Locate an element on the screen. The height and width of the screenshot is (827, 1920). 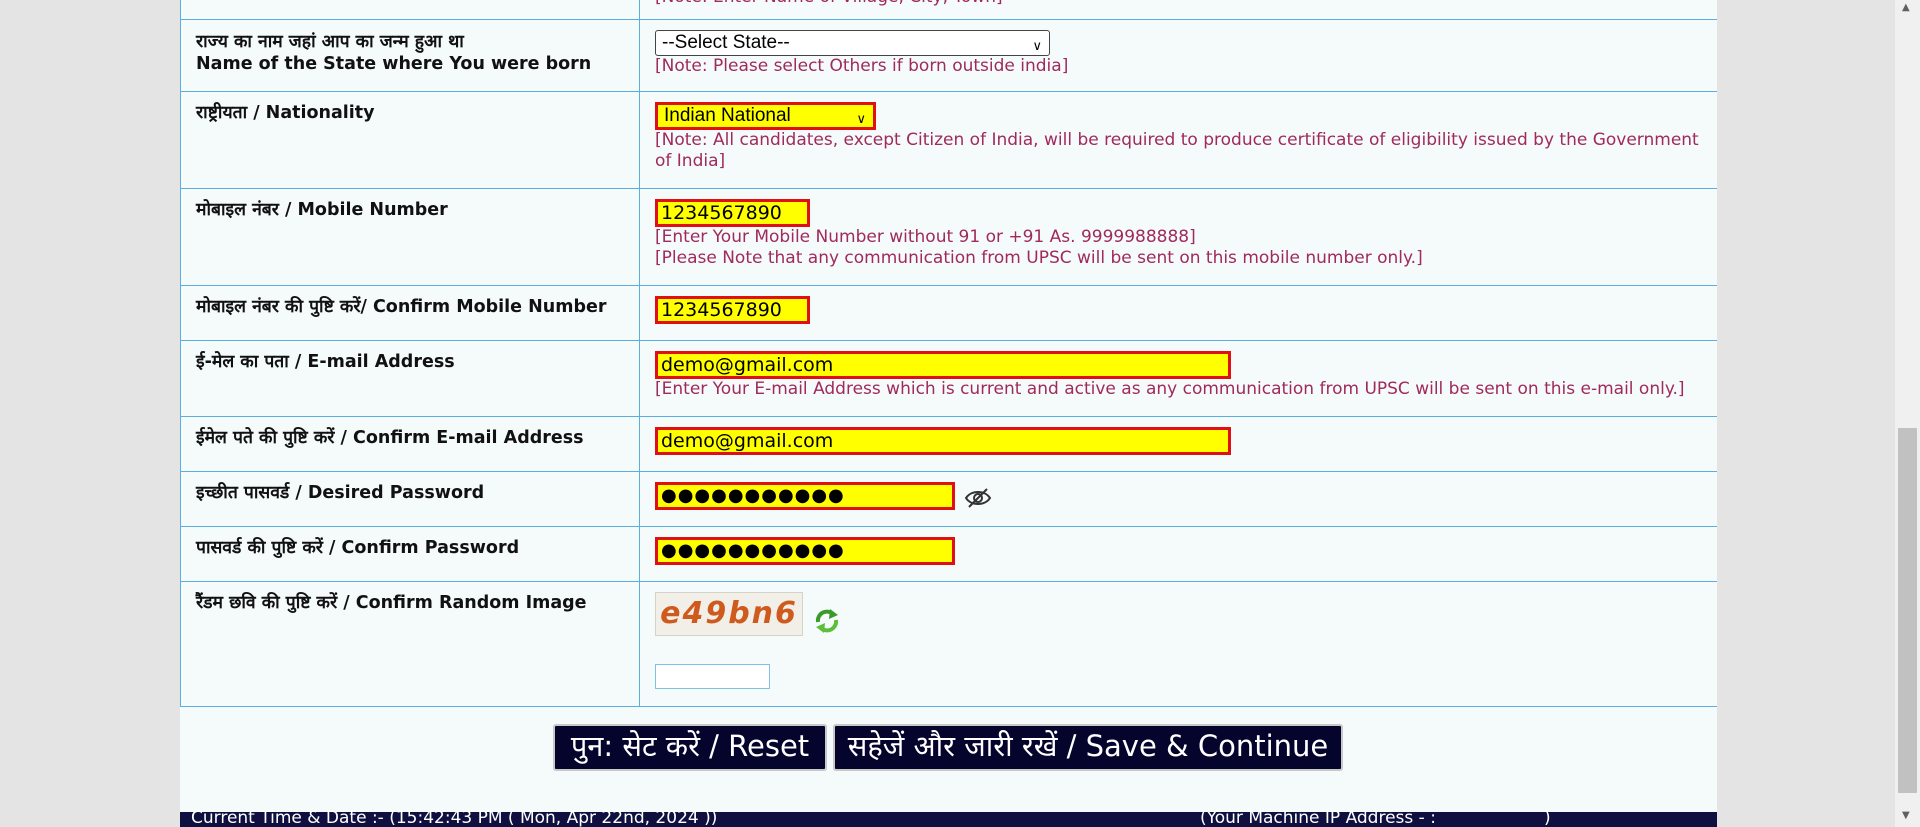
password-input: ●●●●●●●●●●● is located at coordinates (805, 496).